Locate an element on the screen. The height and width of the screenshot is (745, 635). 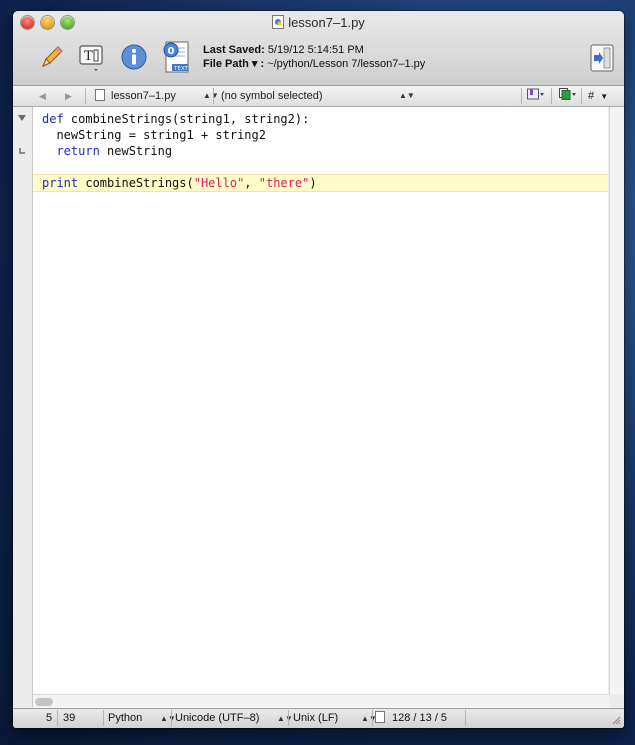
info-button is located at coordinates (134, 57).